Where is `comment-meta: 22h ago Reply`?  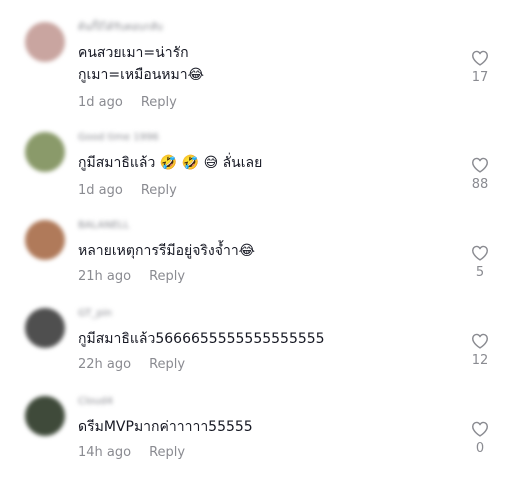
comment-meta: 22h ago Reply is located at coordinates (131, 365).